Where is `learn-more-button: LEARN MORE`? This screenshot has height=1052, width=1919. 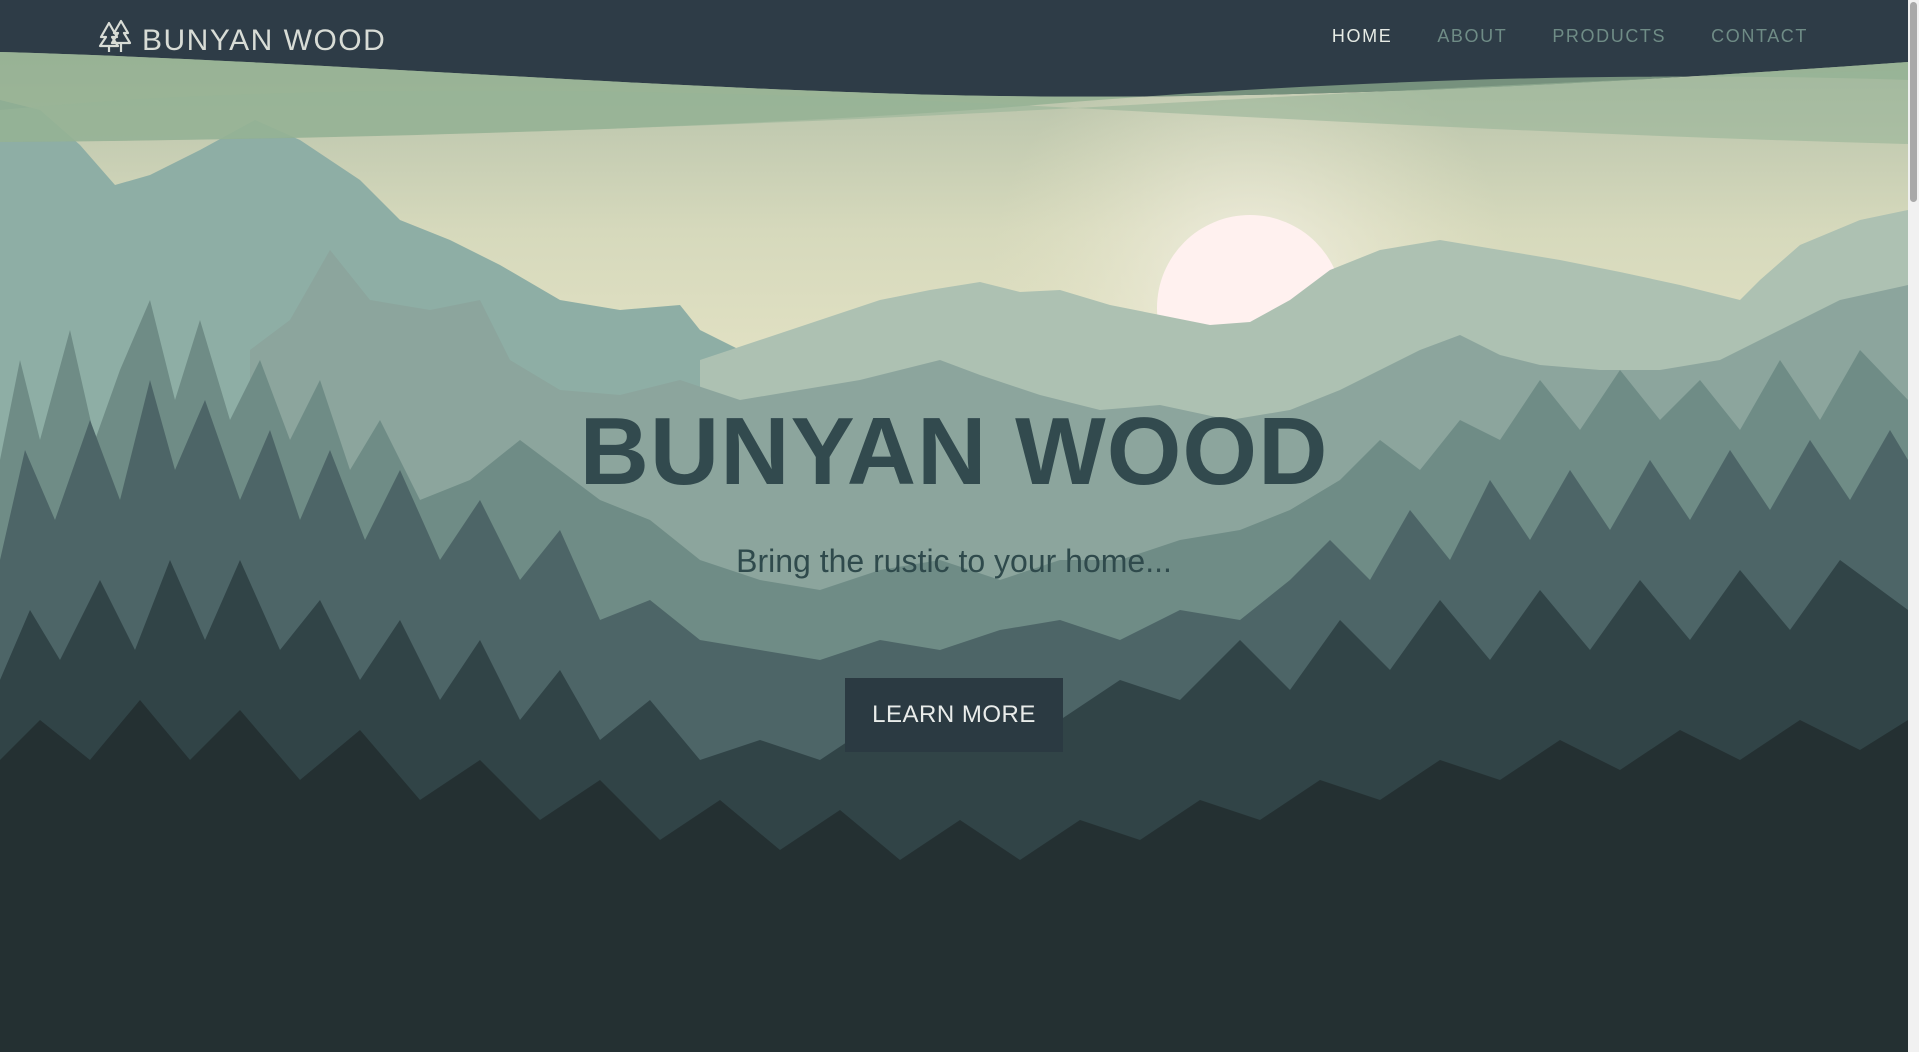 learn-more-button: LEARN MORE is located at coordinates (954, 715).